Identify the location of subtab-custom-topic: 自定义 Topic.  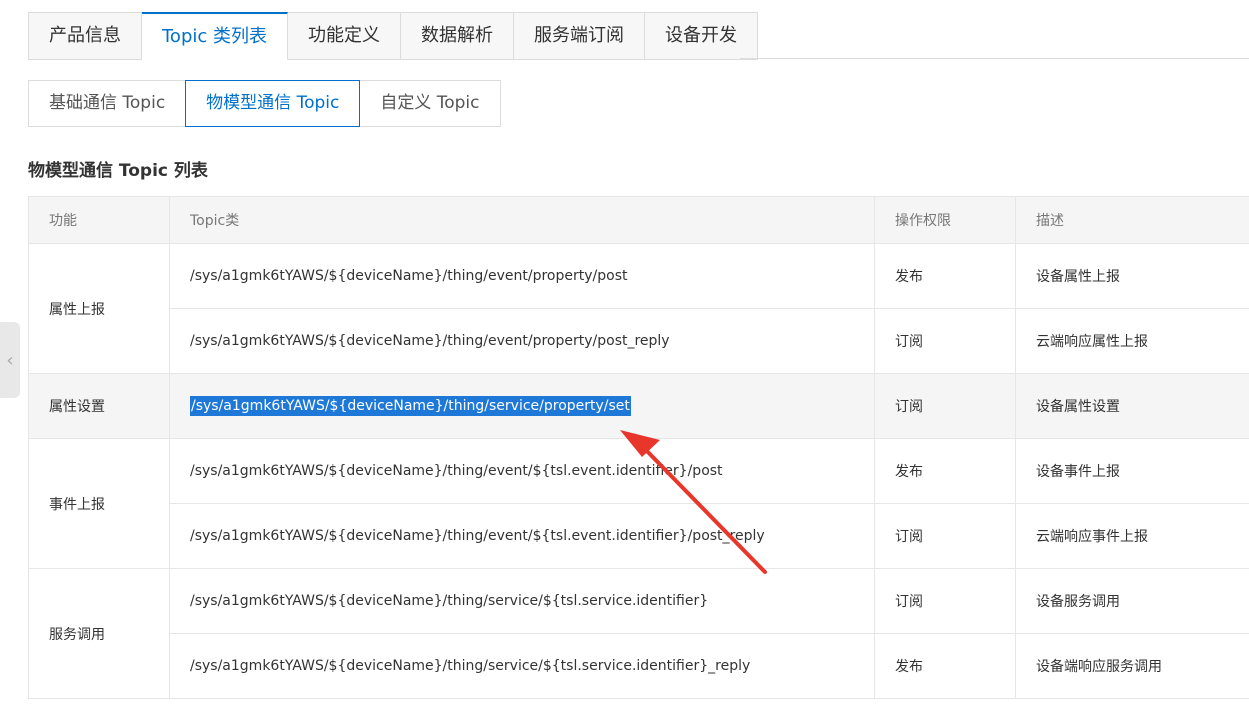
(430, 103).